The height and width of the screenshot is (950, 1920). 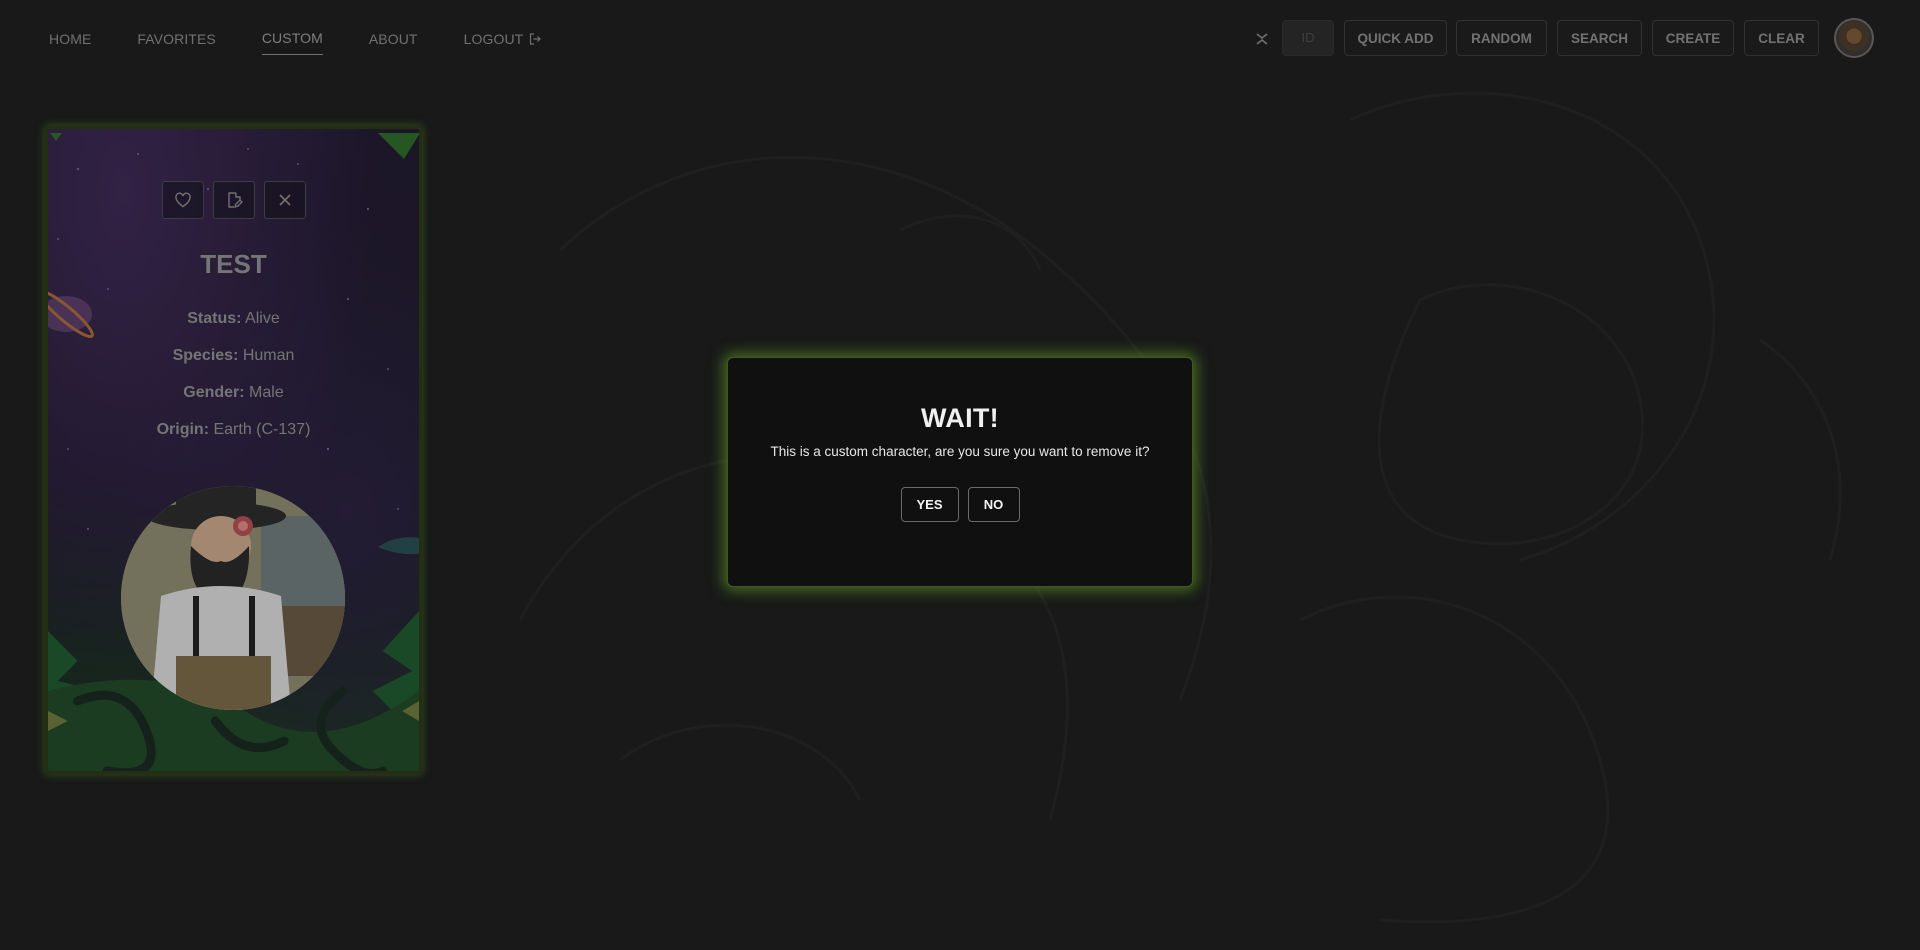 I want to click on dialog-actions: YES NO, so click(x=960, y=504).